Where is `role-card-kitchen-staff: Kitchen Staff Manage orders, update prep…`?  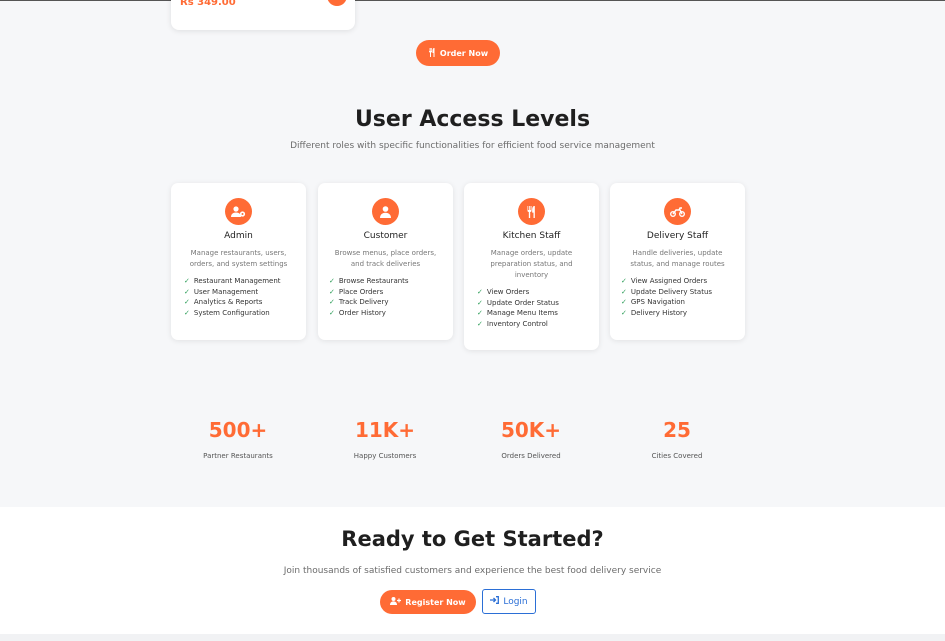
role-card-kitchen-staff: Kitchen Staff Manage orders, update prep… is located at coordinates (531, 266).